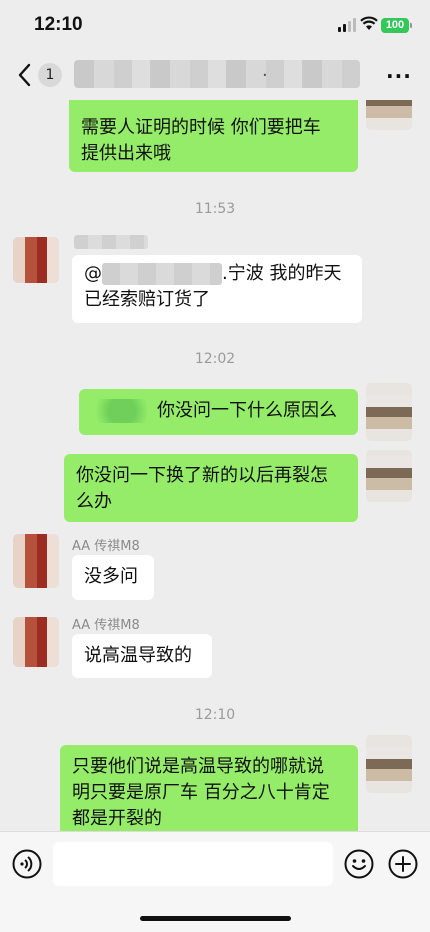 This screenshot has height=932, width=430. I want to click on signal-icon, so click(347, 25).